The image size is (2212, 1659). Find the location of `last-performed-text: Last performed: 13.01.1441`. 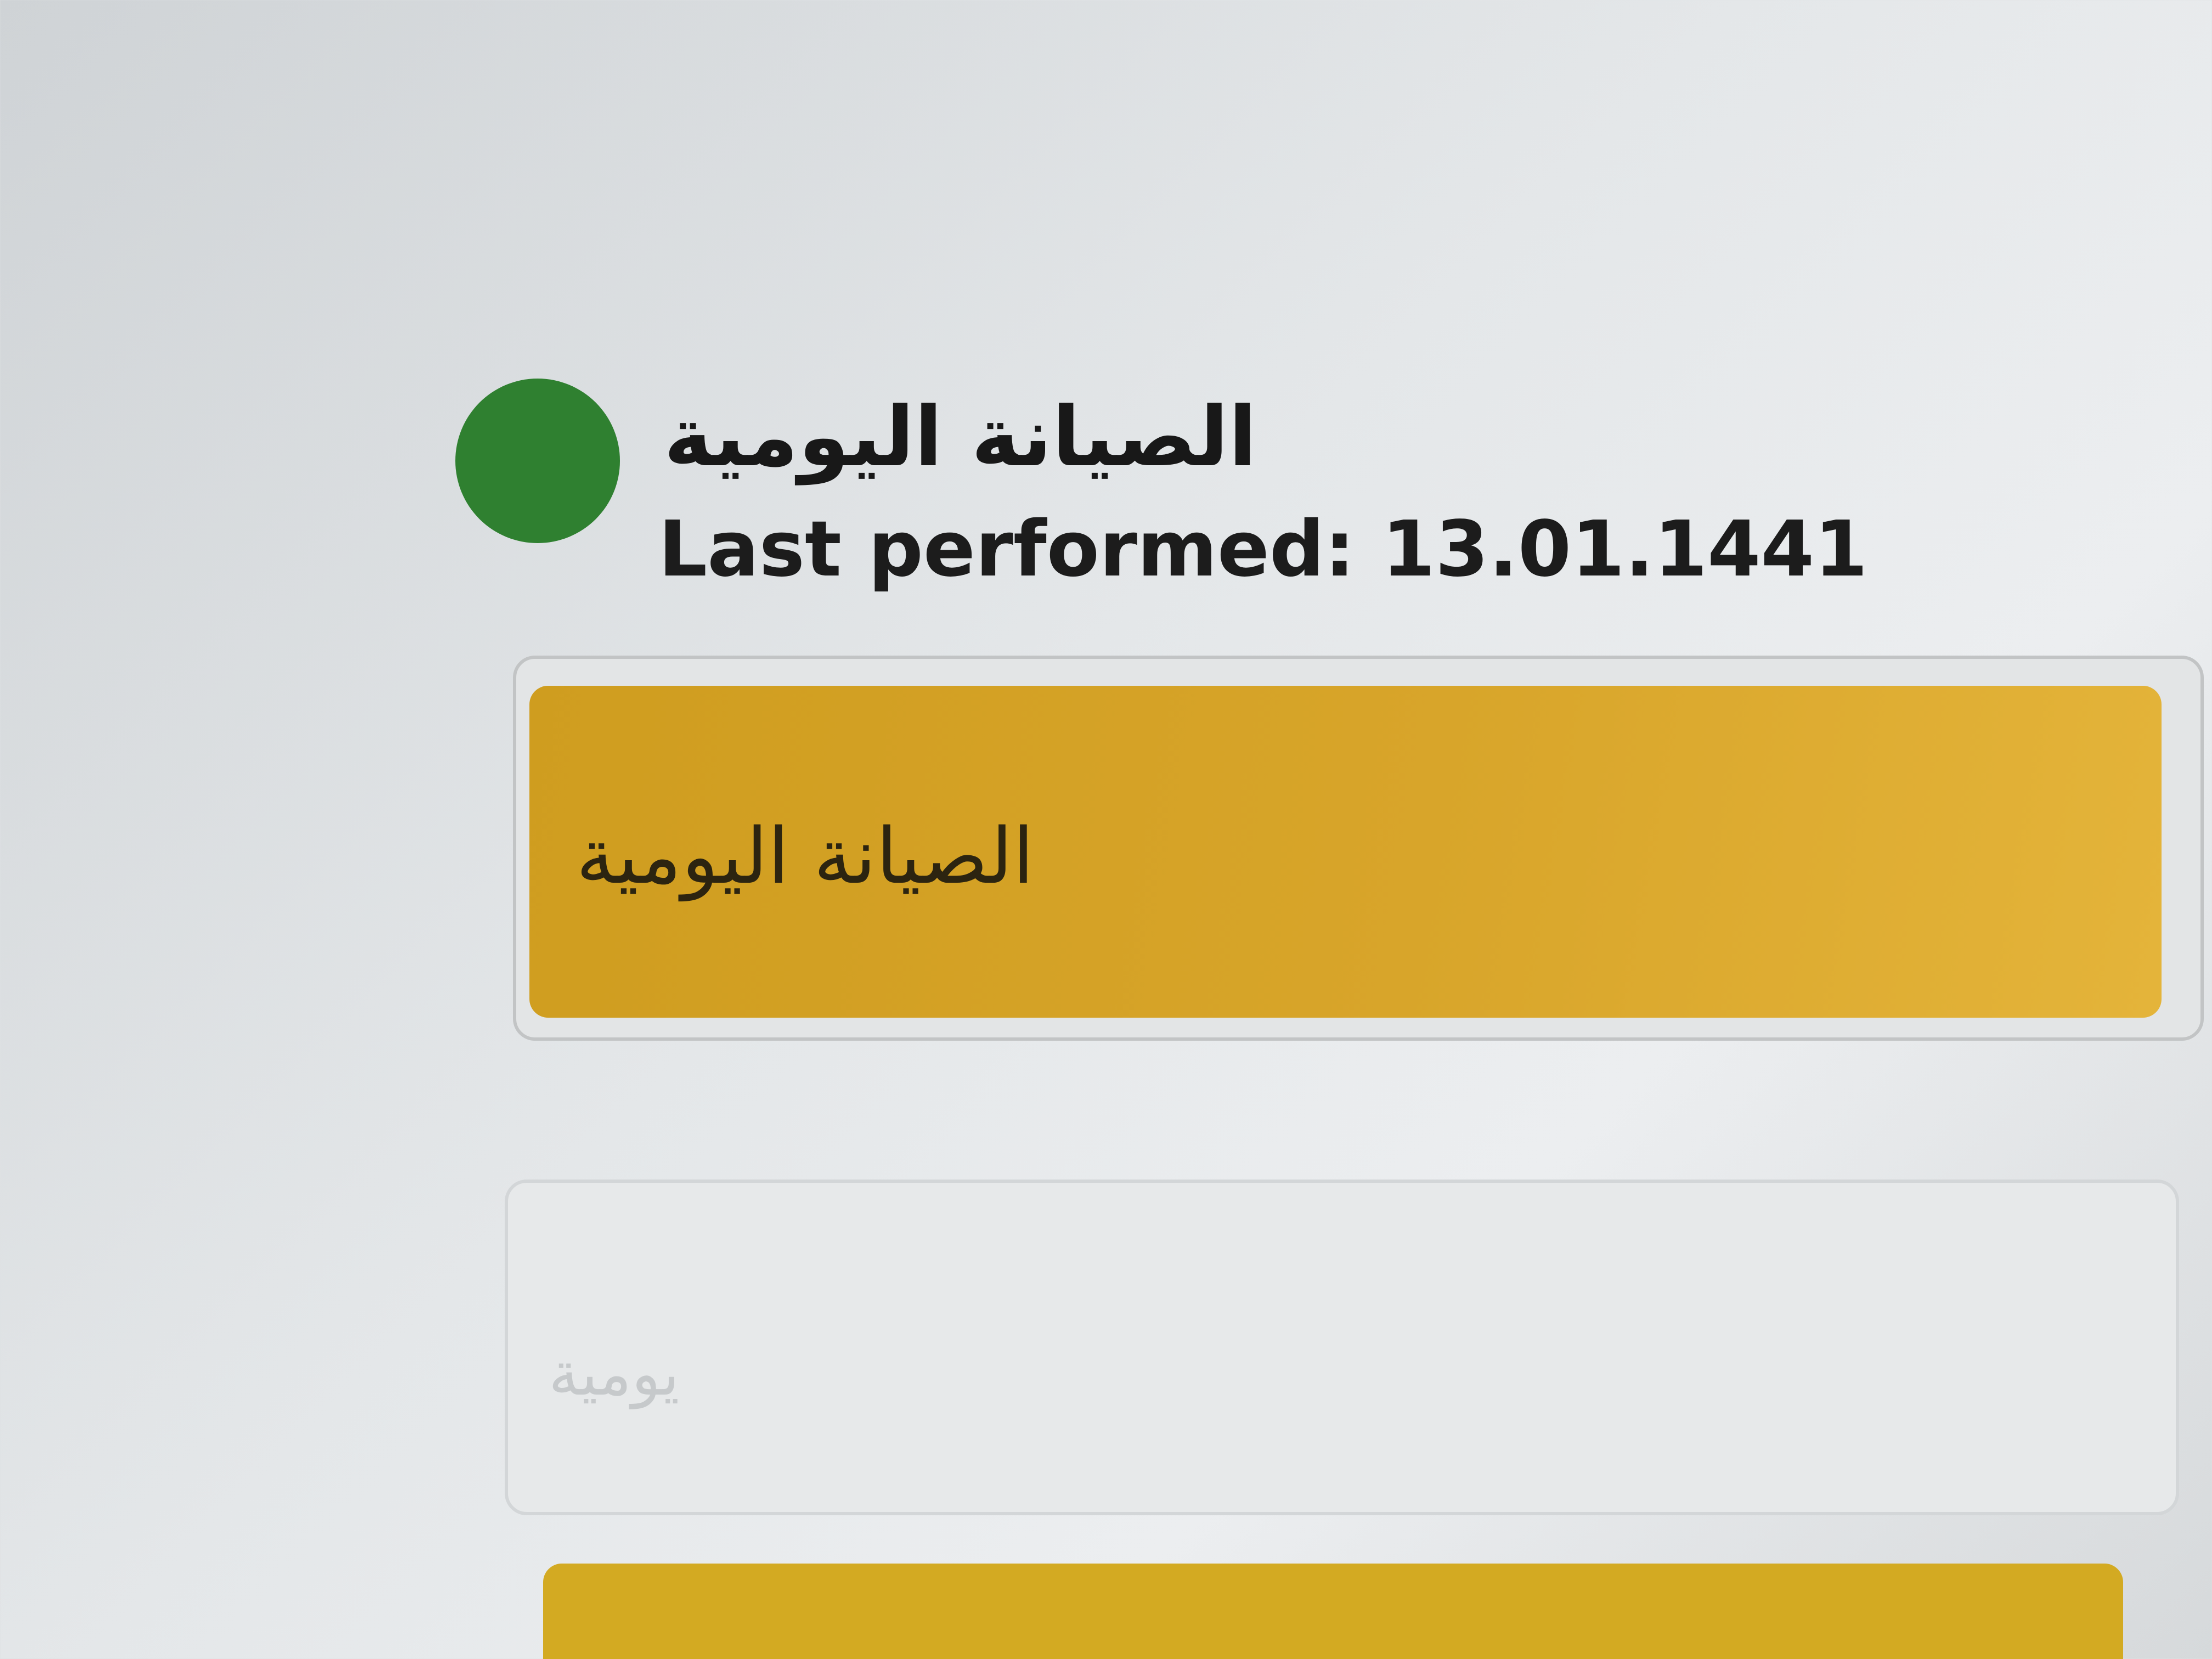

last-performed-text: Last performed: 13.01.1441 is located at coordinates (1263, 549).